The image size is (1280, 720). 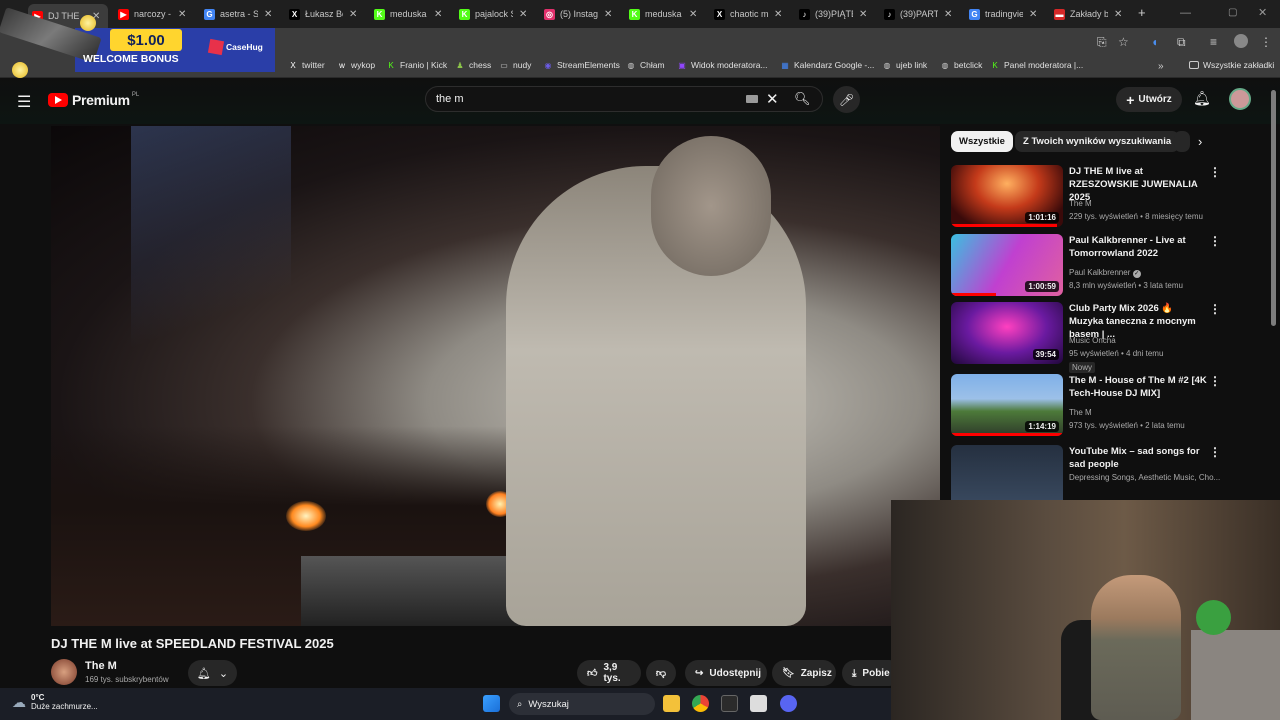 What do you see at coordinates (1139, 458) in the screenshot?
I see `video-title: YouTube Mix – sad songs for sad people` at bounding box center [1139, 458].